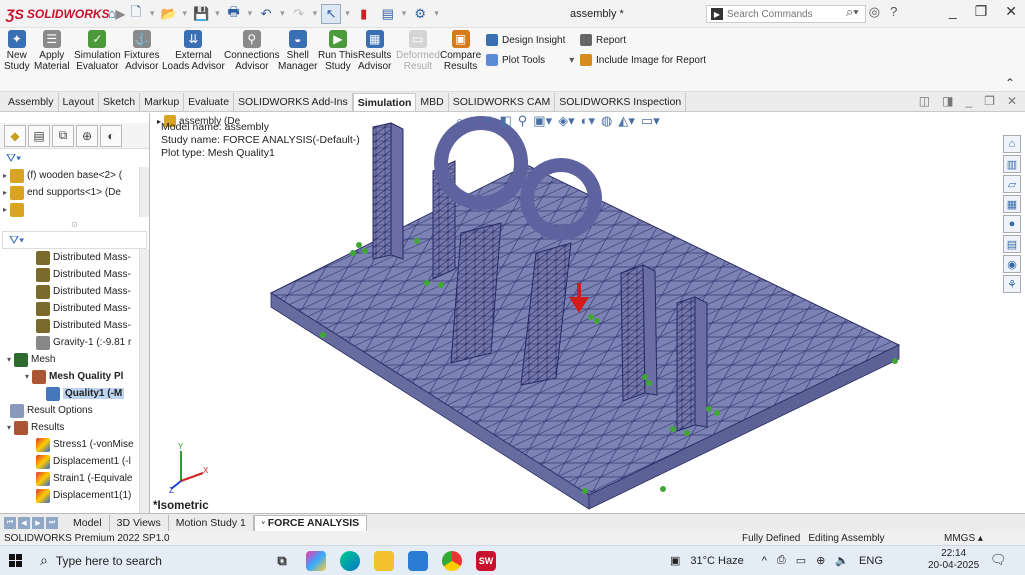  Describe the element at coordinates (650, 121) in the screenshot. I see `view-settings-icon: ▭▾` at that location.